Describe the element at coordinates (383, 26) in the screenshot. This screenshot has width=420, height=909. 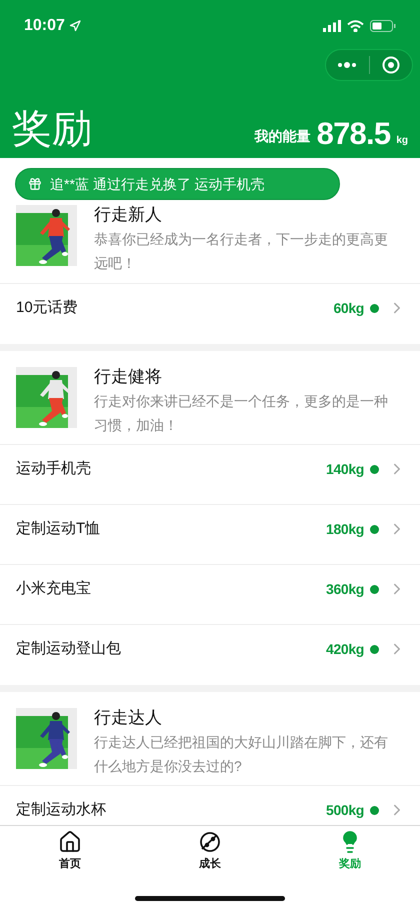
I see `battery-icon` at that location.